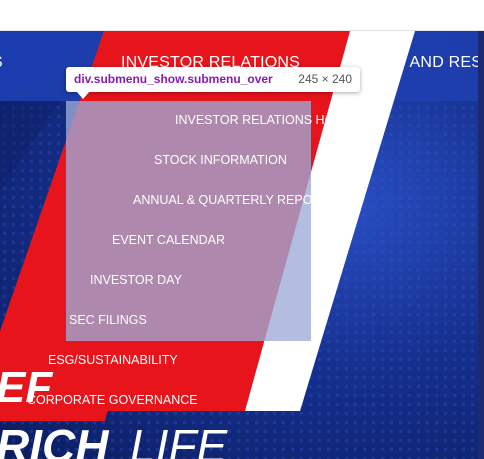 The width and height of the screenshot is (484, 459). What do you see at coordinates (168, 240) in the screenshot?
I see `submenu-item-event-calendar: EVENT CALENDAR` at bounding box center [168, 240].